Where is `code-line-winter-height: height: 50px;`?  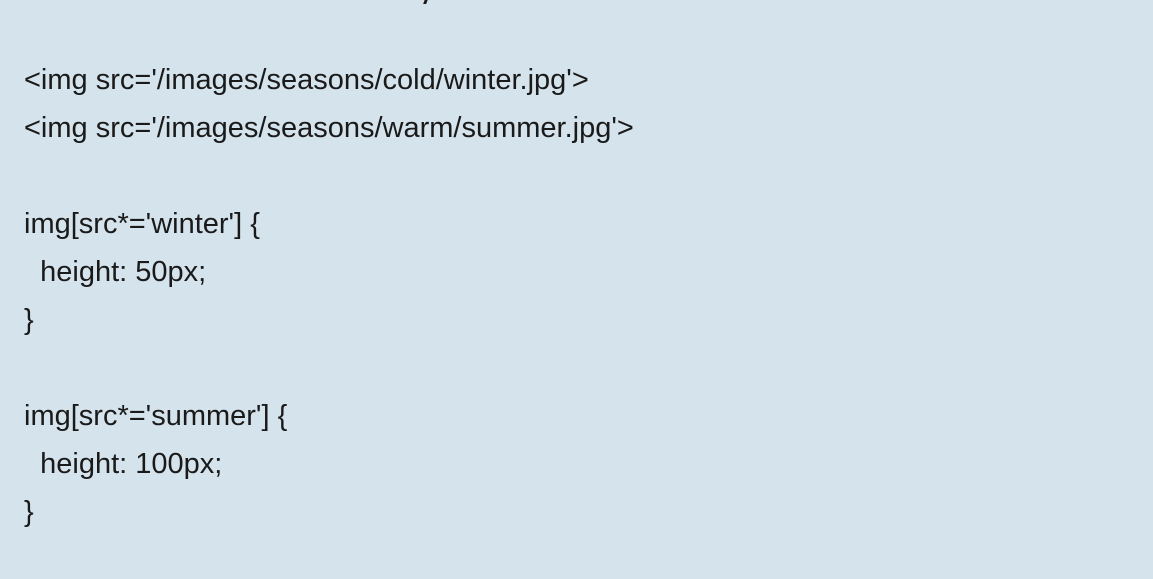
code-line-winter-height: height: 50px; is located at coordinates (115, 272).